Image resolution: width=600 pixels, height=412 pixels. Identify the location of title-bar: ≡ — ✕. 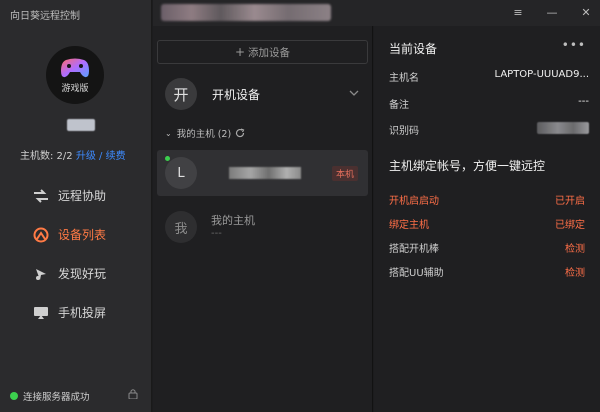
(376, 13).